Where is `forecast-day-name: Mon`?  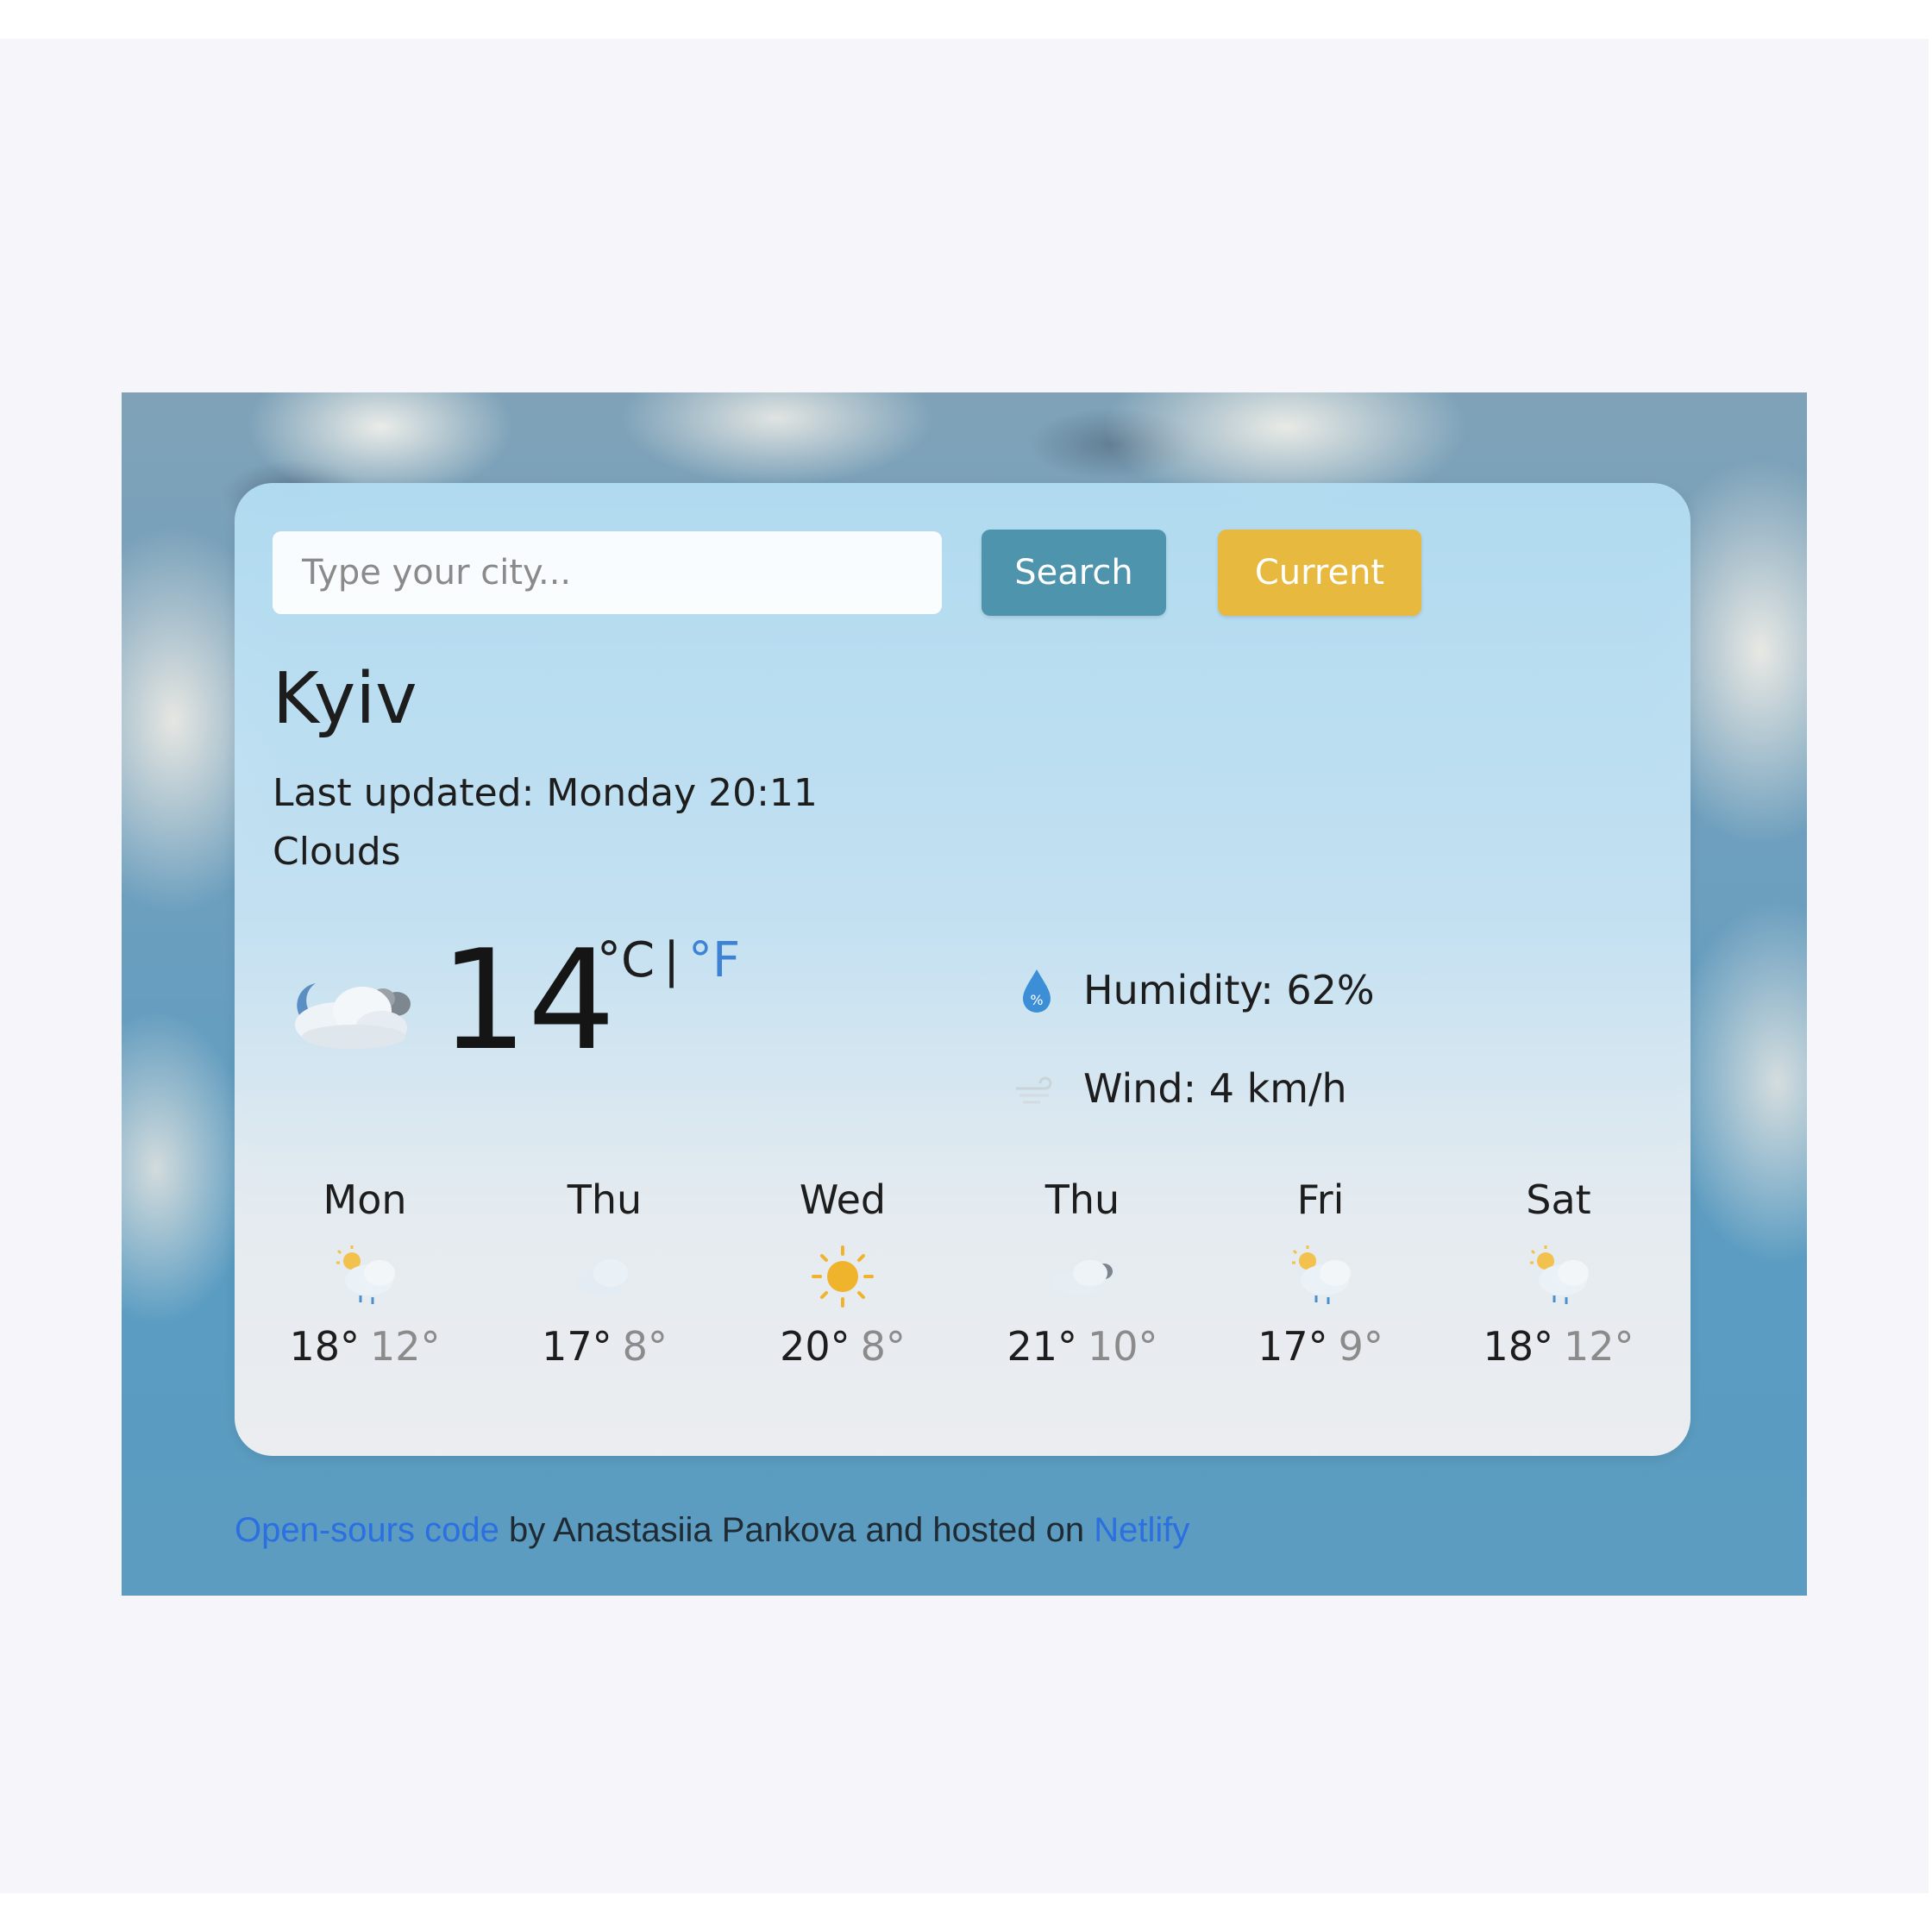
forecast-day-name: Mon is located at coordinates (365, 1200).